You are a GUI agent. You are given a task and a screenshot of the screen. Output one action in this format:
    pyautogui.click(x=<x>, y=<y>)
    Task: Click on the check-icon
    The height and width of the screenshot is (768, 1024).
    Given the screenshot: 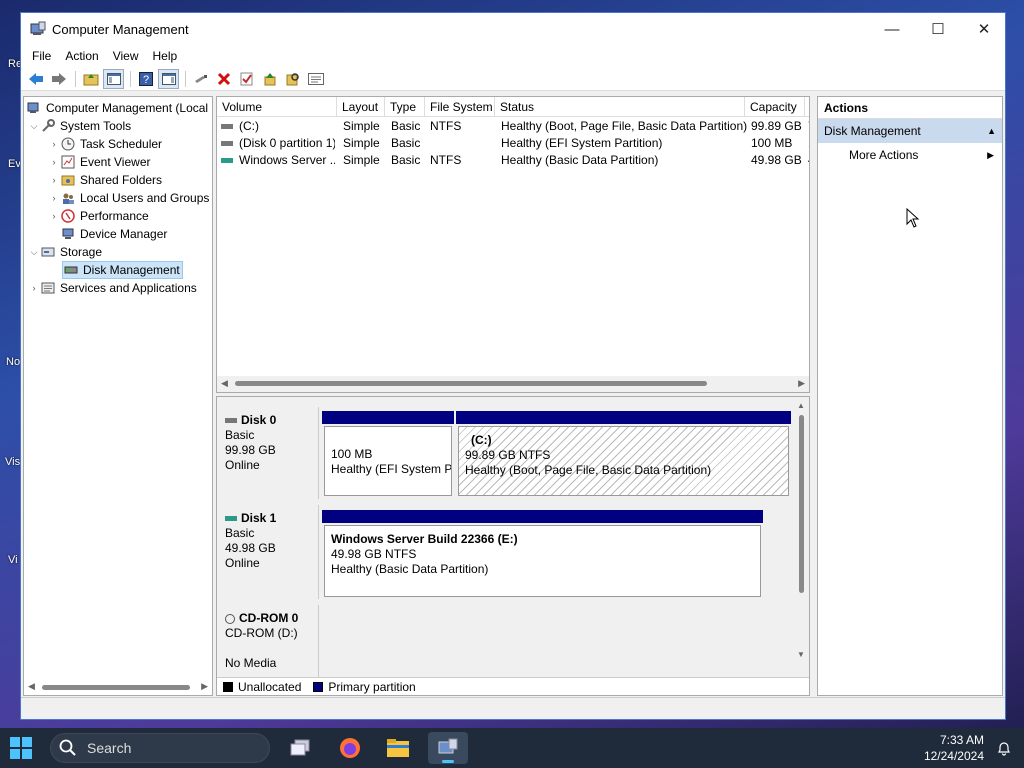 What is the action you would take?
    pyautogui.click(x=246, y=79)
    